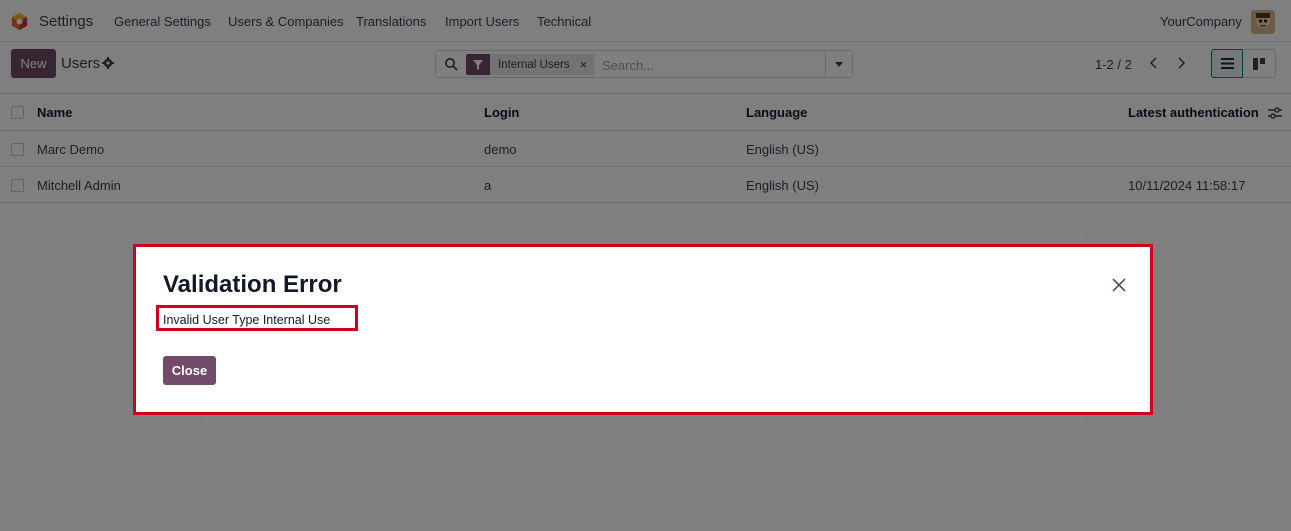  Describe the element at coordinates (1119, 285) in the screenshot. I see `close-icon` at that location.